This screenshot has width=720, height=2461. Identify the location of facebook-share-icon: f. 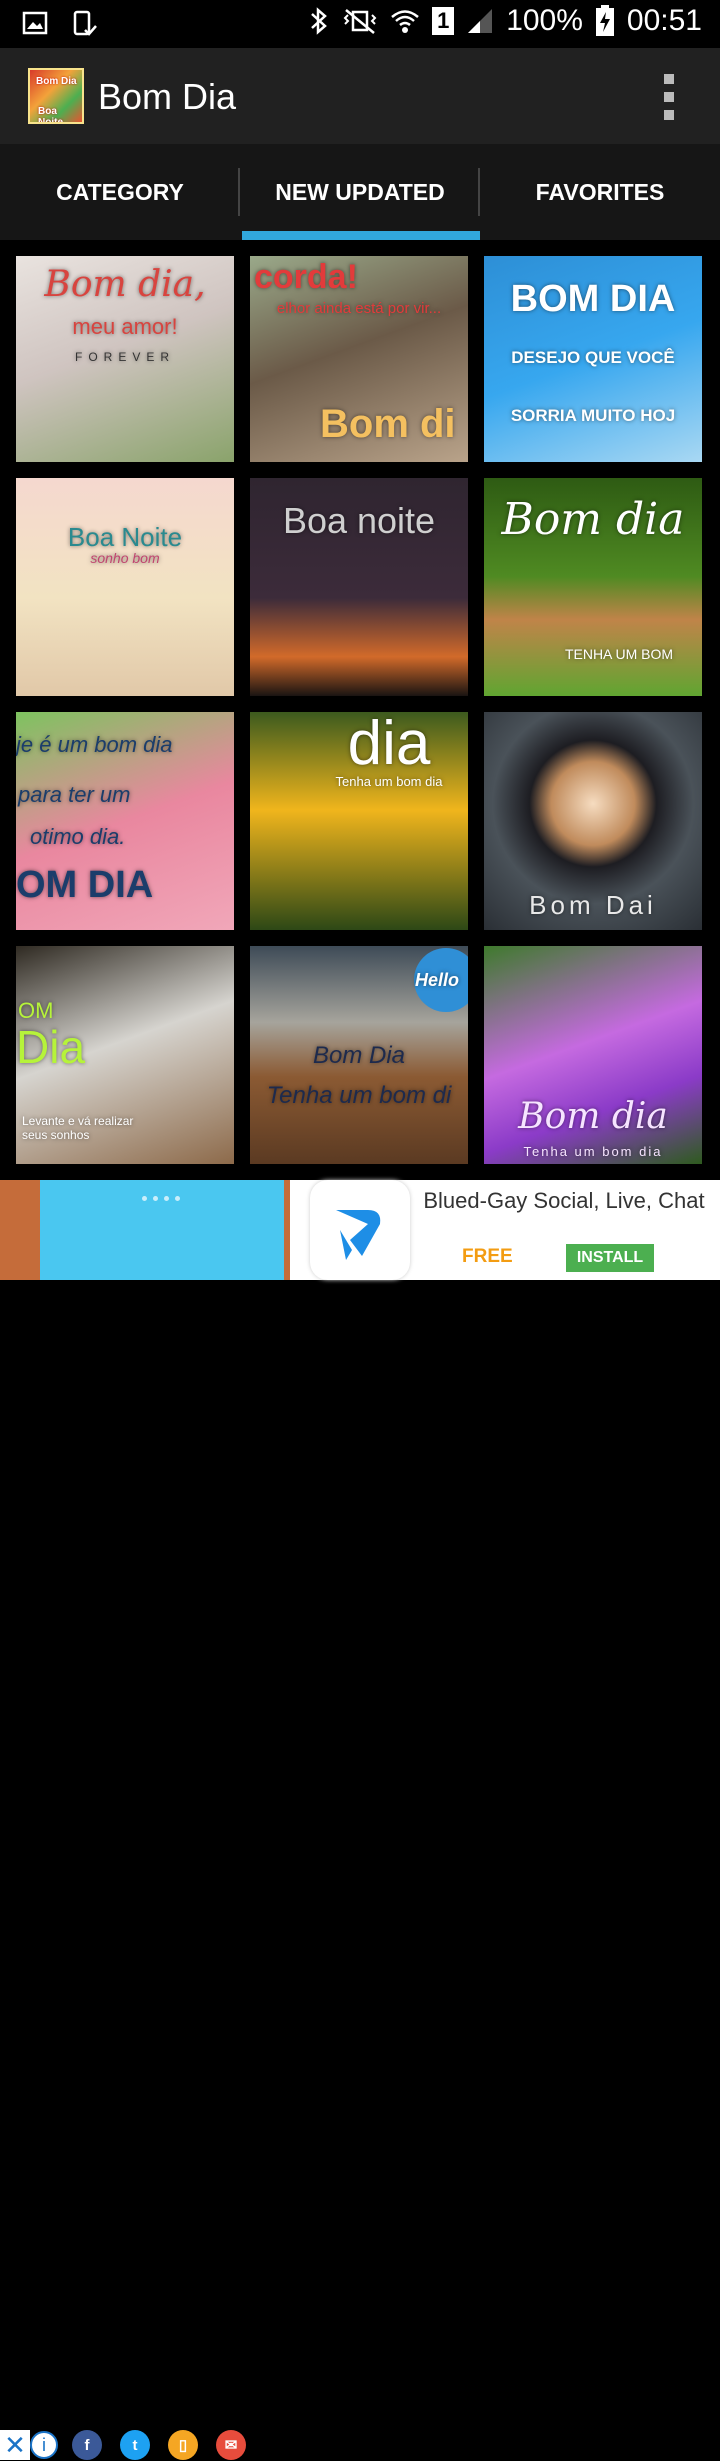
(87, 2445).